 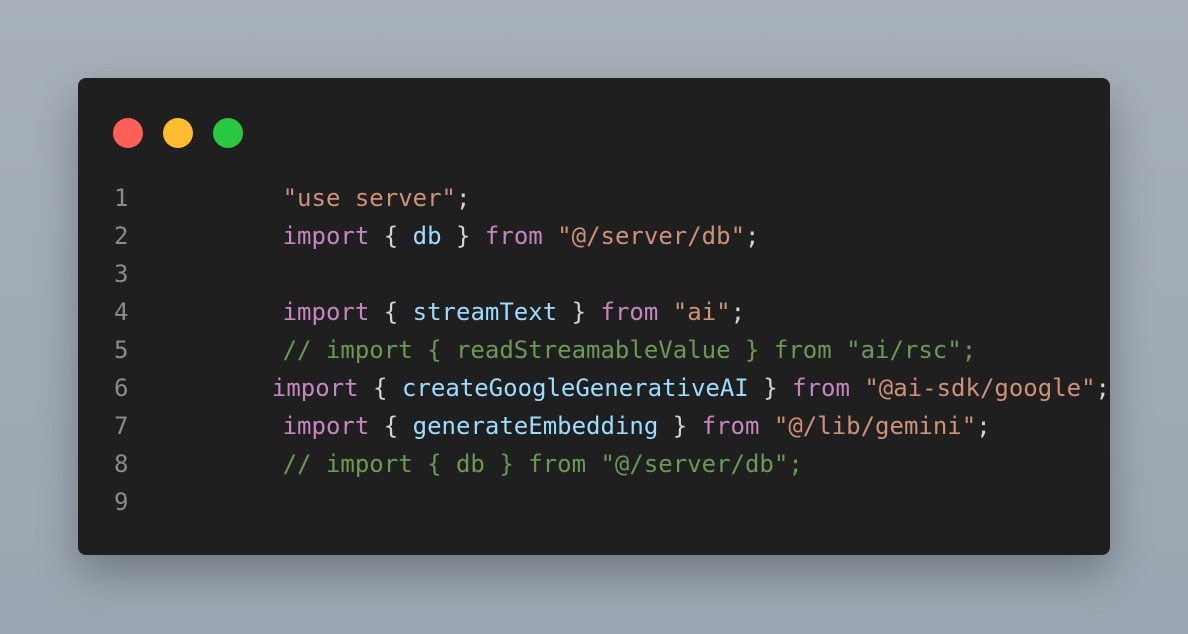 What do you see at coordinates (875, 426) in the screenshot?
I see `code-token: "@/lib/gemini"` at bounding box center [875, 426].